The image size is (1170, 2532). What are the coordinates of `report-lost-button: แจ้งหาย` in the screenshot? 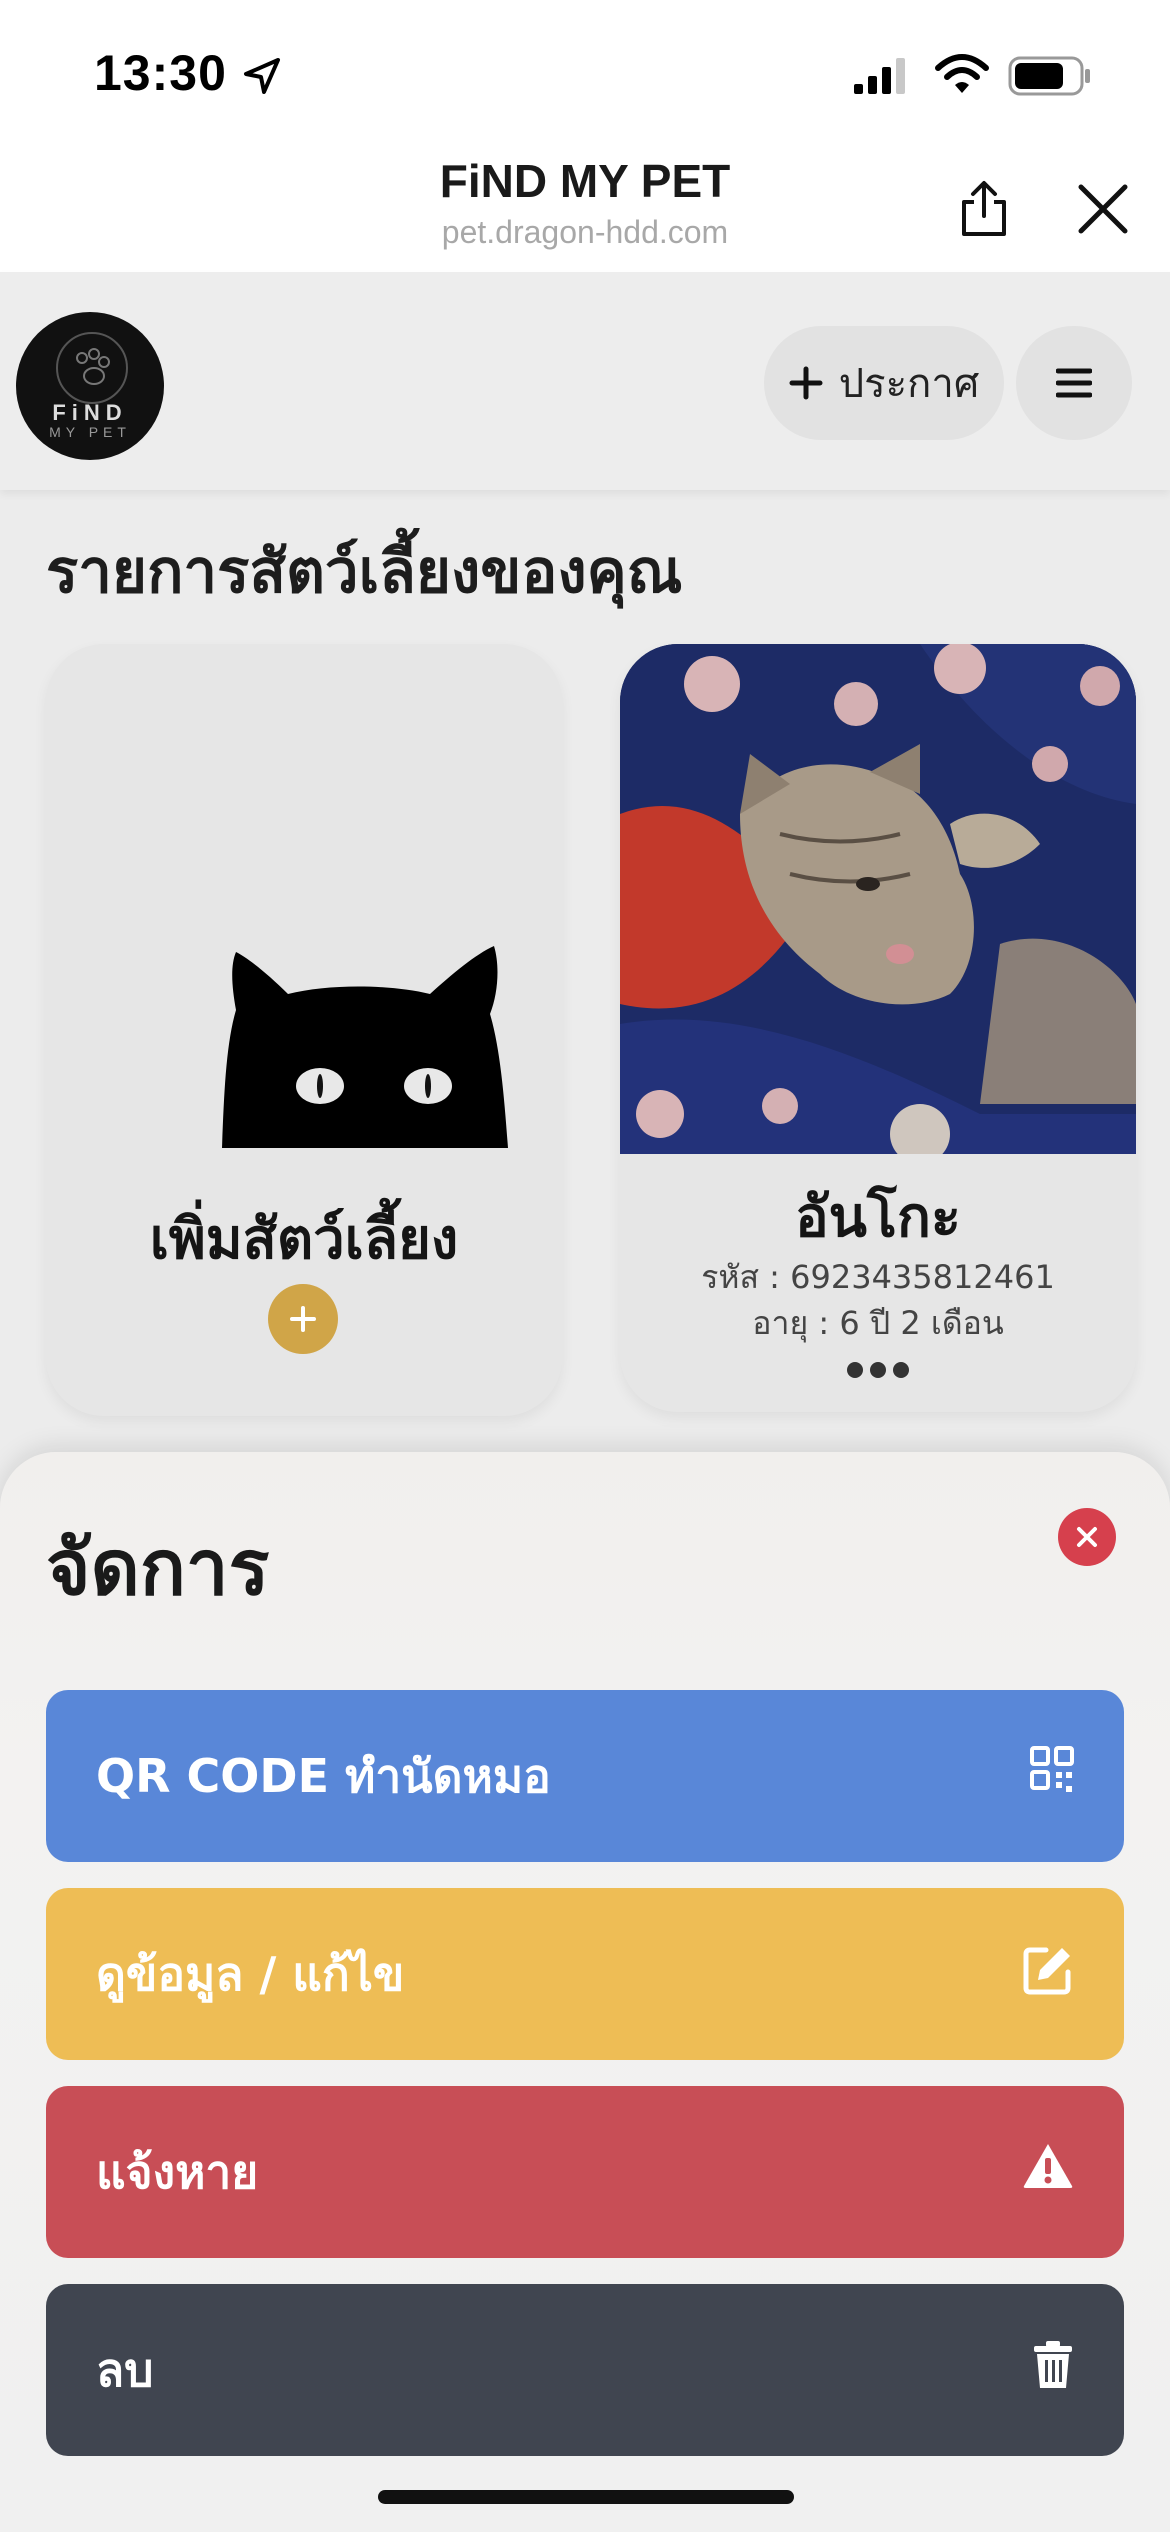 It's located at (585, 2172).